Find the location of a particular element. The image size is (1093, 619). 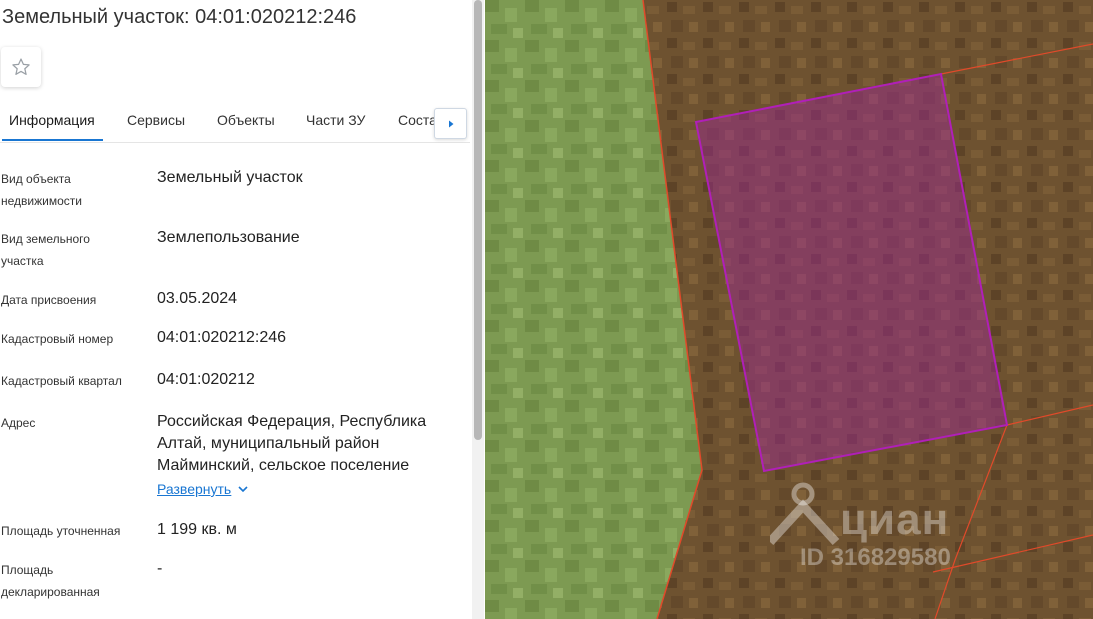

field-label: Вид земельного участка is located at coordinates (45, 250).